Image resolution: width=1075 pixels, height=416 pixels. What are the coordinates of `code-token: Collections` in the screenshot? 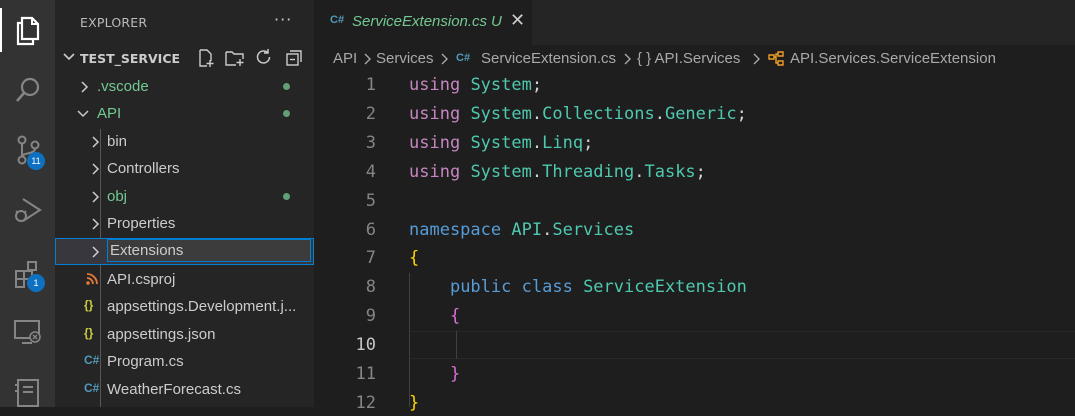 It's located at (598, 113).